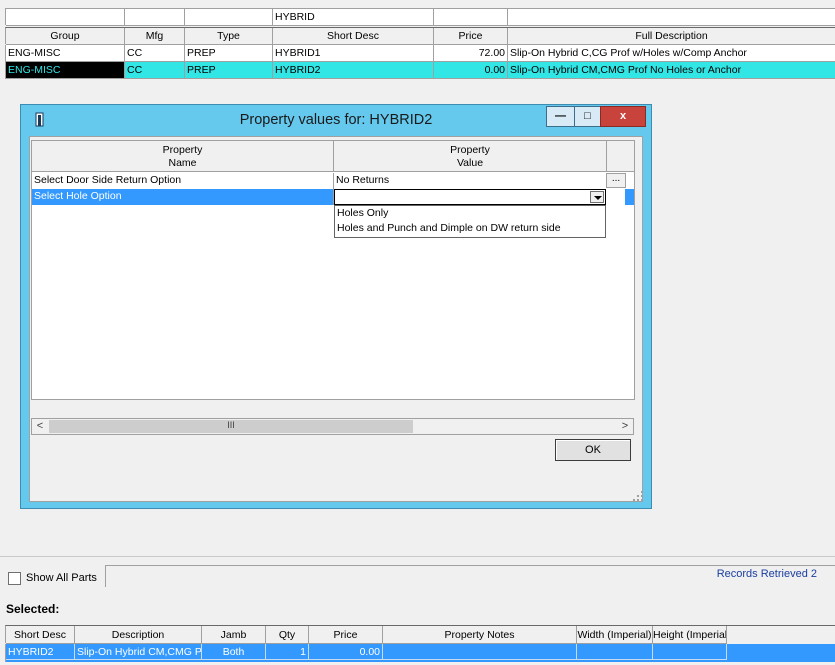 This screenshot has width=835, height=665. I want to click on column-header-width: Width (Imperial), so click(615, 635).